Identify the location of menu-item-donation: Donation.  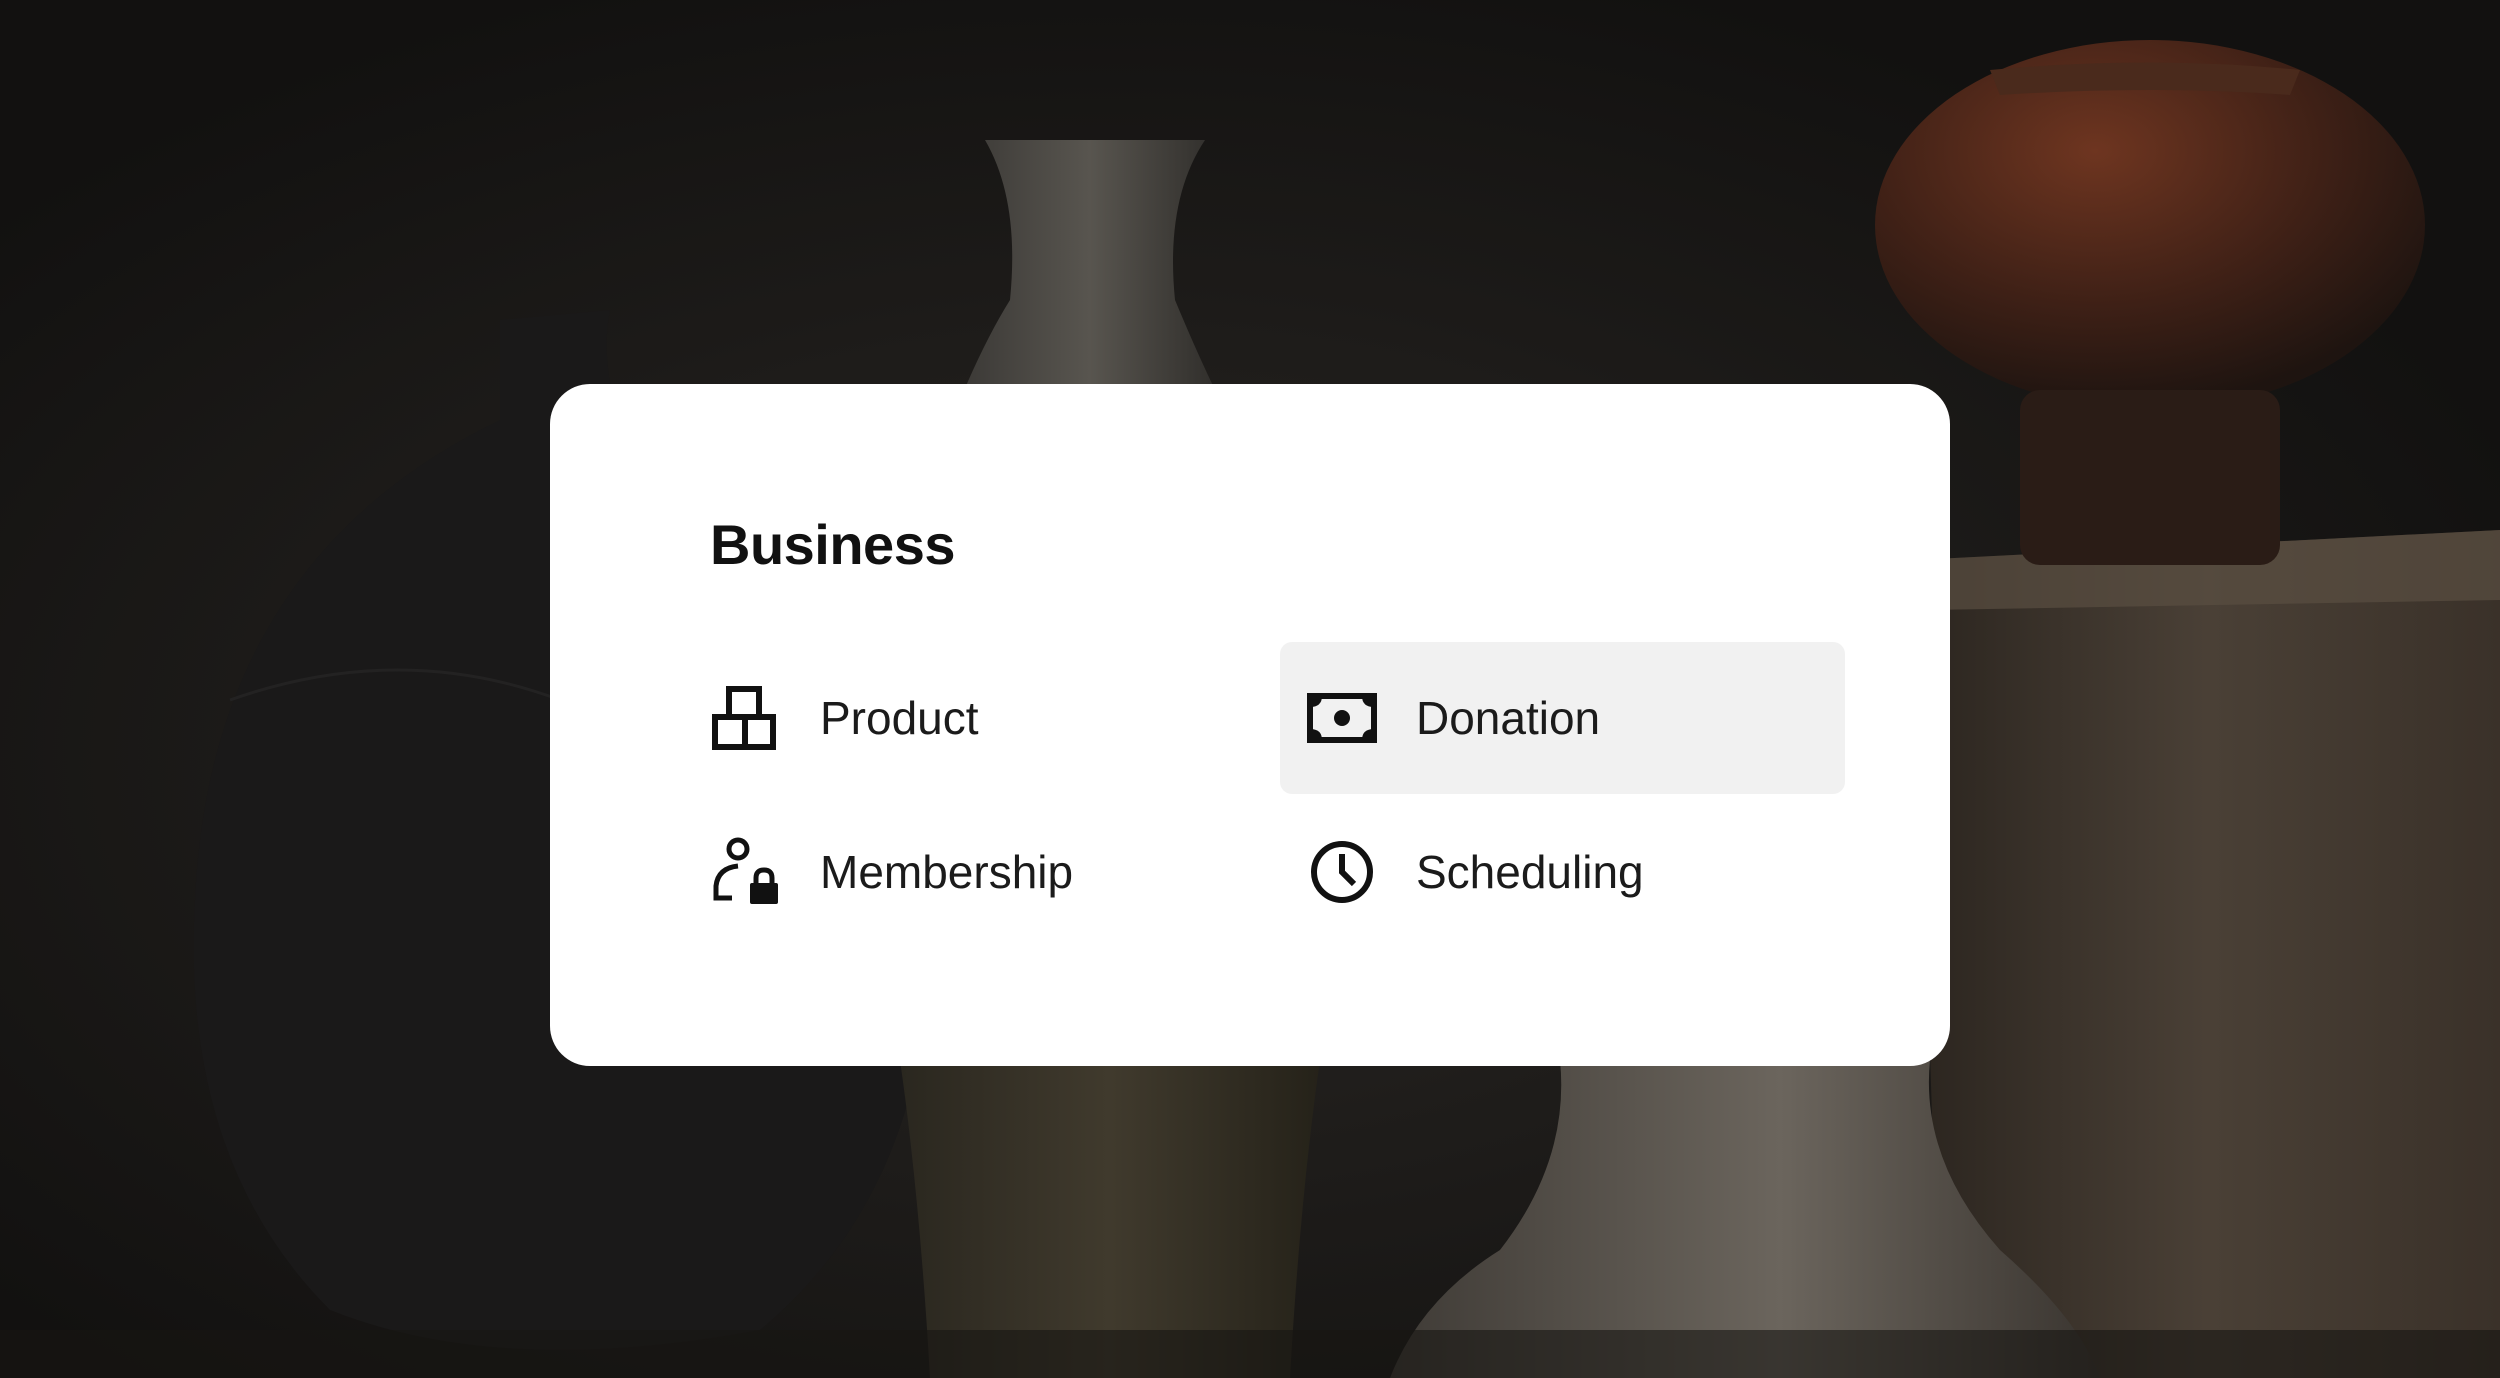
(1562, 718).